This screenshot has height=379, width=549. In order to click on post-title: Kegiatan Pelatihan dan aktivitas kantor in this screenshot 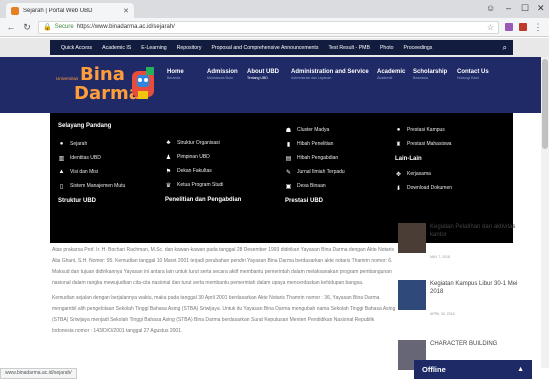, I will do `click(475, 231)`.